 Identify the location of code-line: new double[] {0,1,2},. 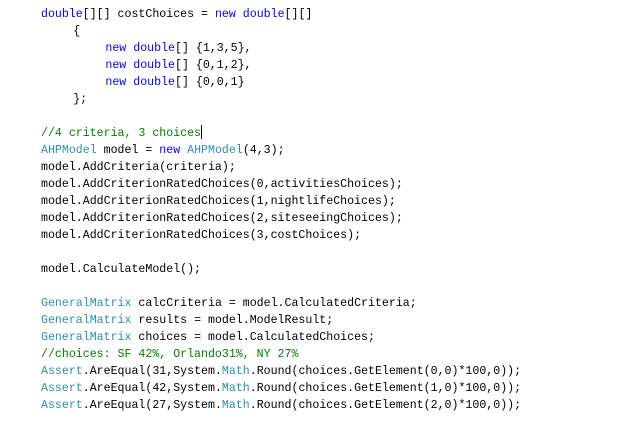
(178, 65).